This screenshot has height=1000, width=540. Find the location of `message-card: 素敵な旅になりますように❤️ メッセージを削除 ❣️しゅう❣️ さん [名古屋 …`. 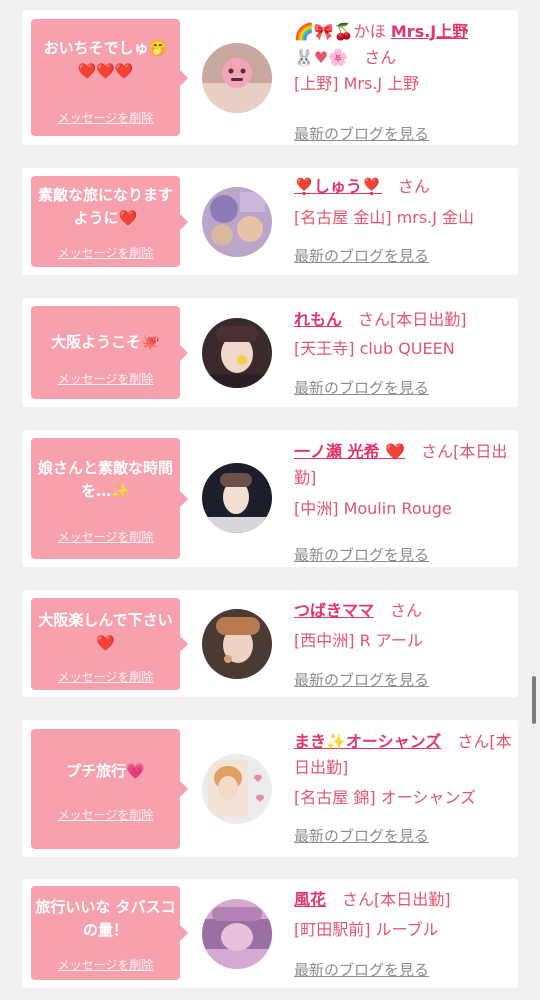

message-card: 素敵な旅になりますように❤️ メッセージを削除 ❣️しゅう❣️ さん [名古屋 … is located at coordinates (270, 221).